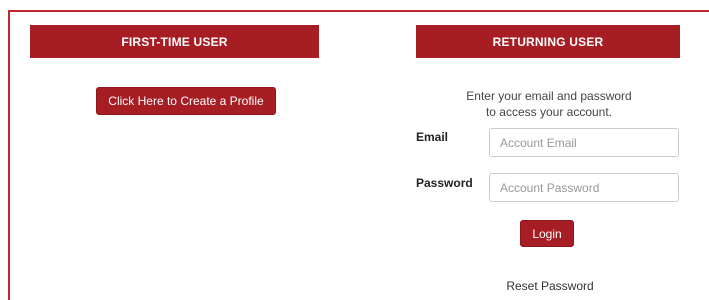 The image size is (709, 300). I want to click on returning-user-title: RETURNING USER, so click(548, 41).